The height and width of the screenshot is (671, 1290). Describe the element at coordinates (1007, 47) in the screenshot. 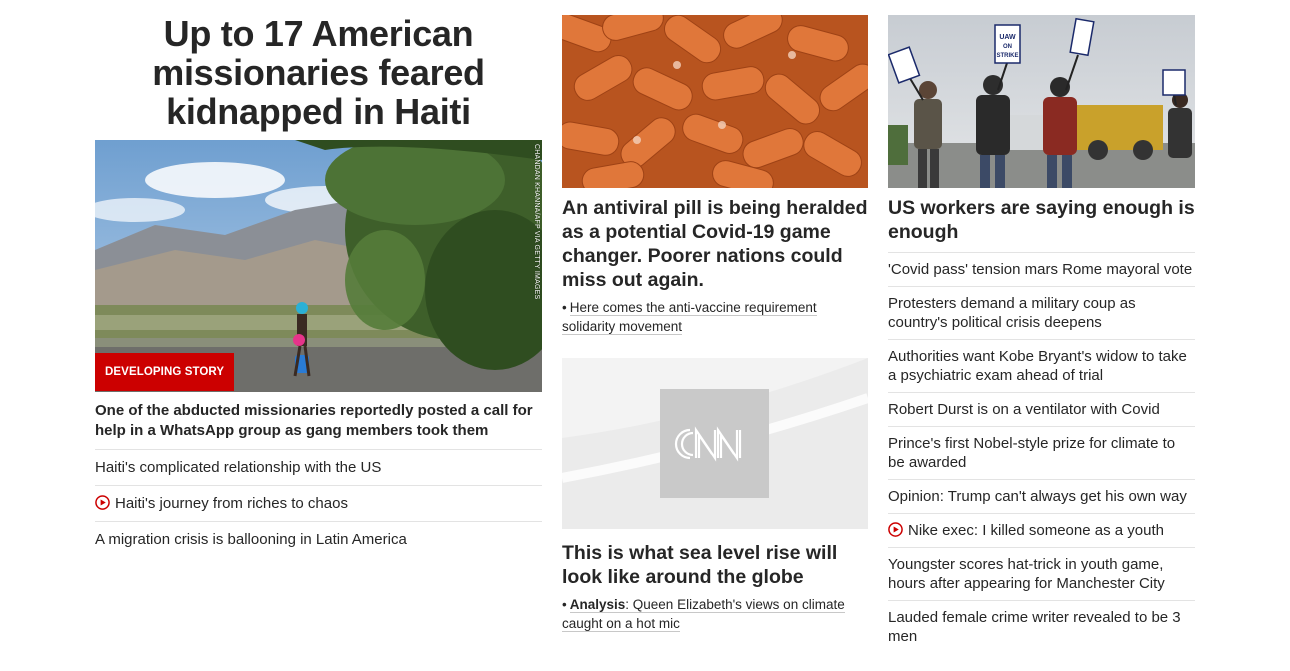

I see `sign-text: ON` at that location.